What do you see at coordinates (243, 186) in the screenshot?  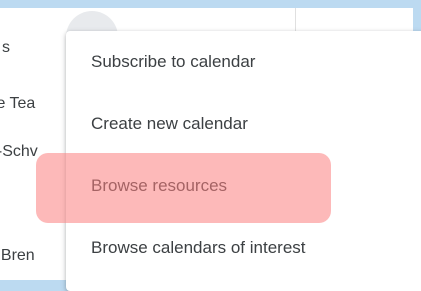 I see `menu-item-browse-resources: Browse resources` at bounding box center [243, 186].